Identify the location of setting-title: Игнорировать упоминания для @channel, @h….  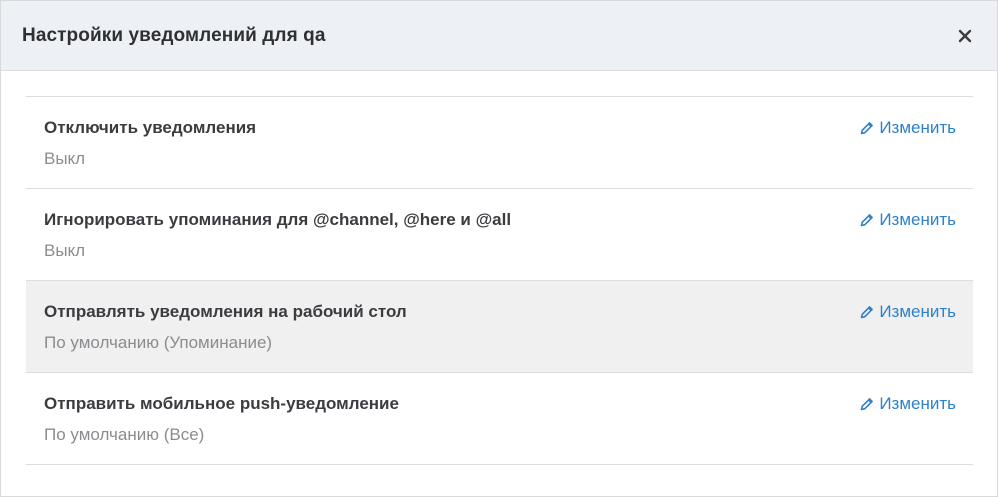
(278, 219).